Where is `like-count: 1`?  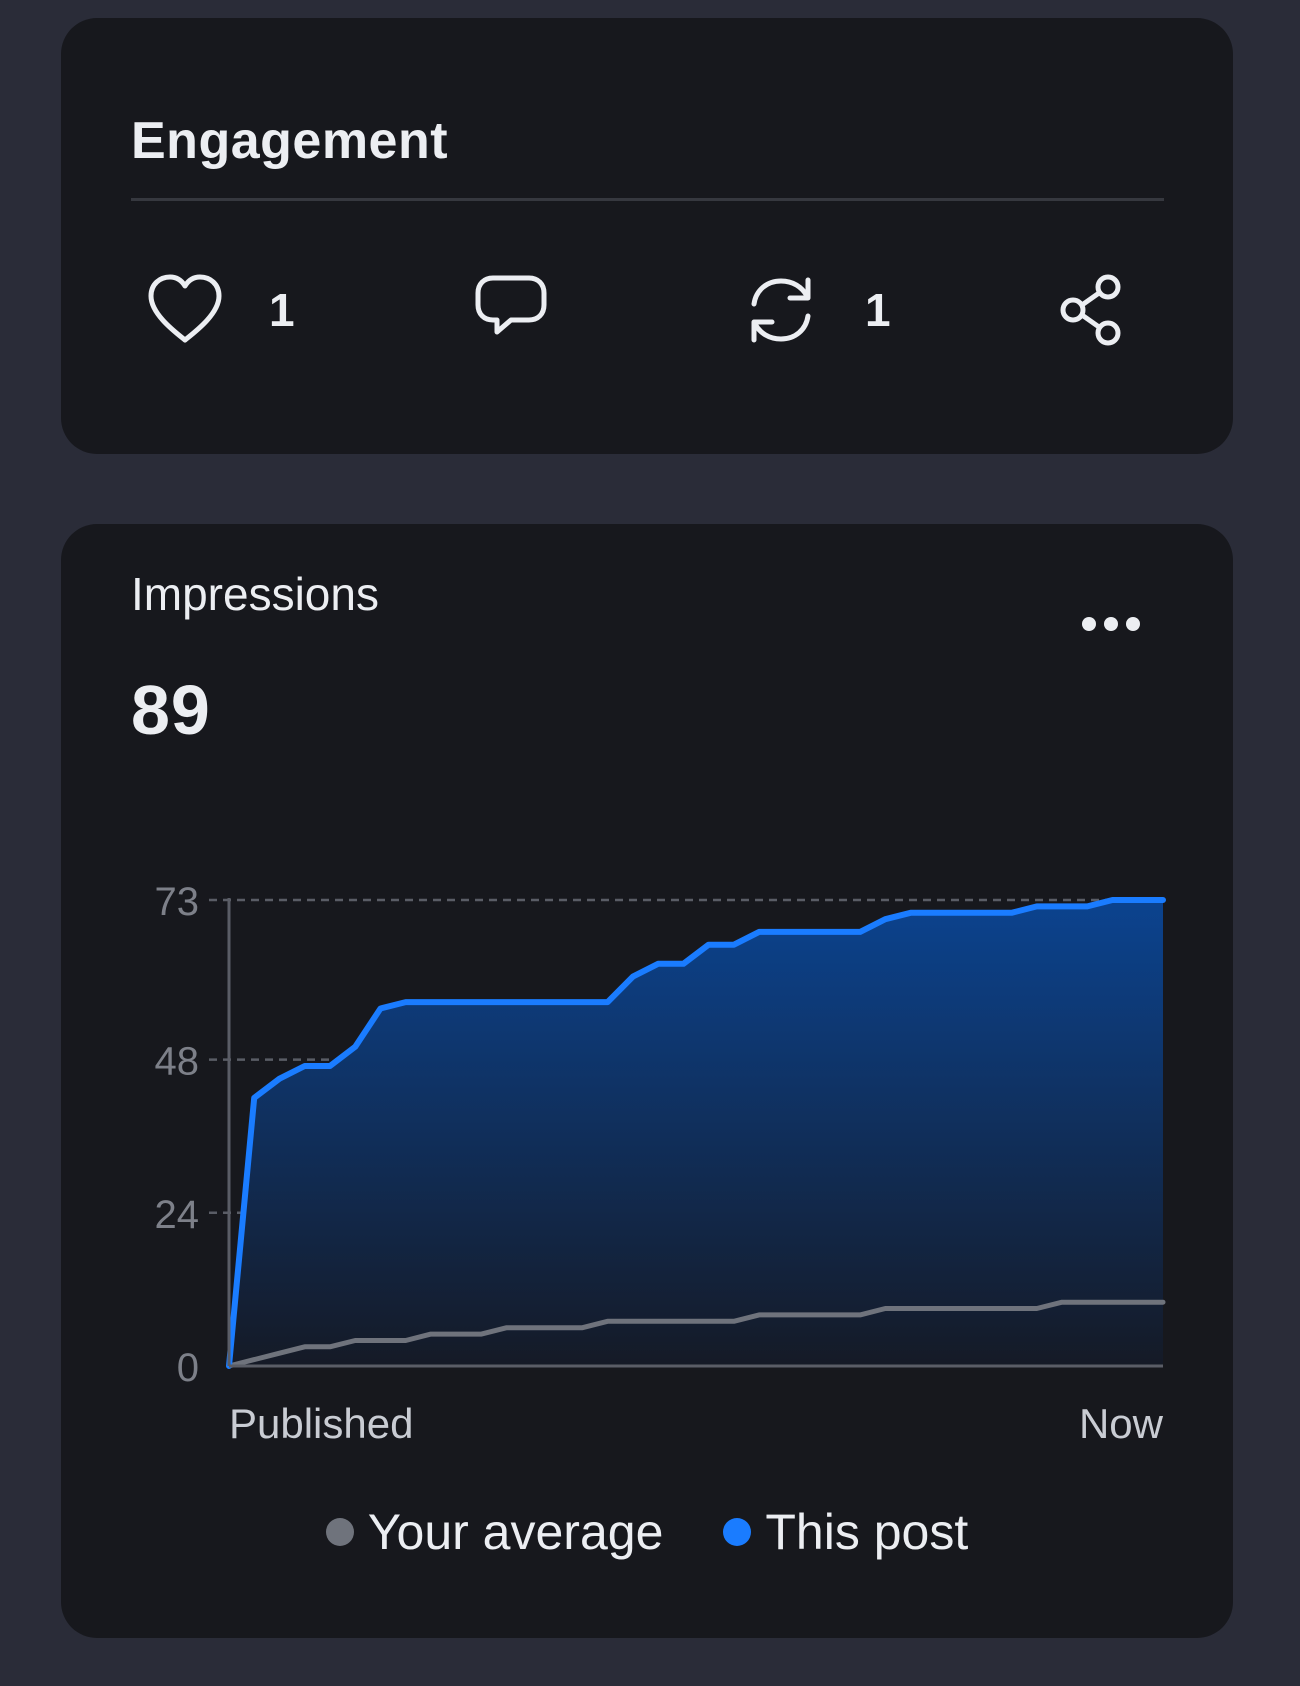
like-count: 1 is located at coordinates (282, 310).